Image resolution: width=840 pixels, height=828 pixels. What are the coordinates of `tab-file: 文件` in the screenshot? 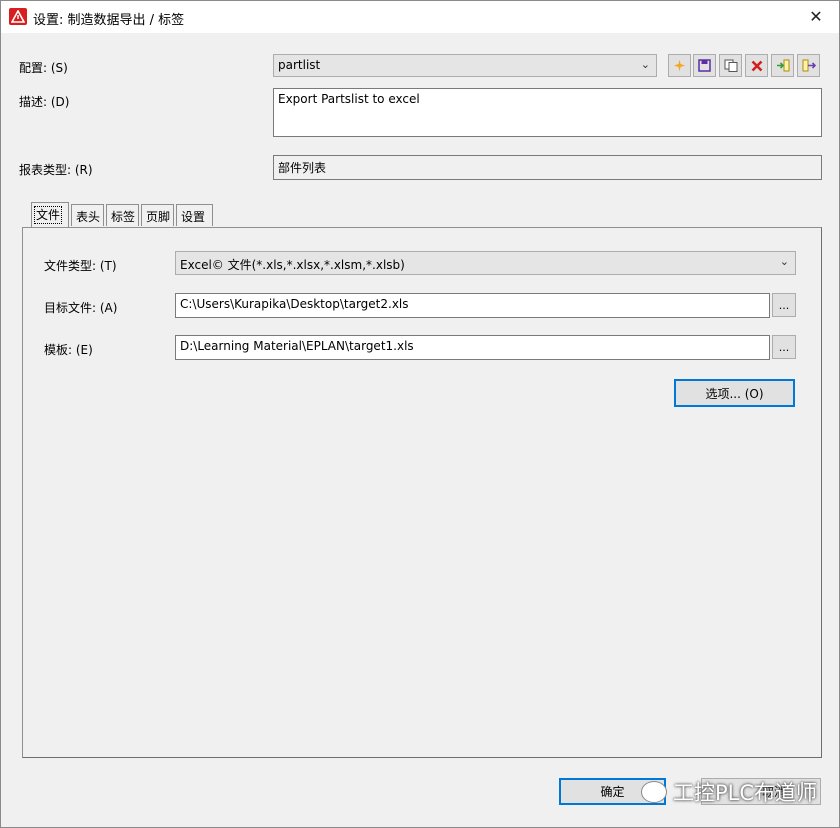 It's located at (50, 214).